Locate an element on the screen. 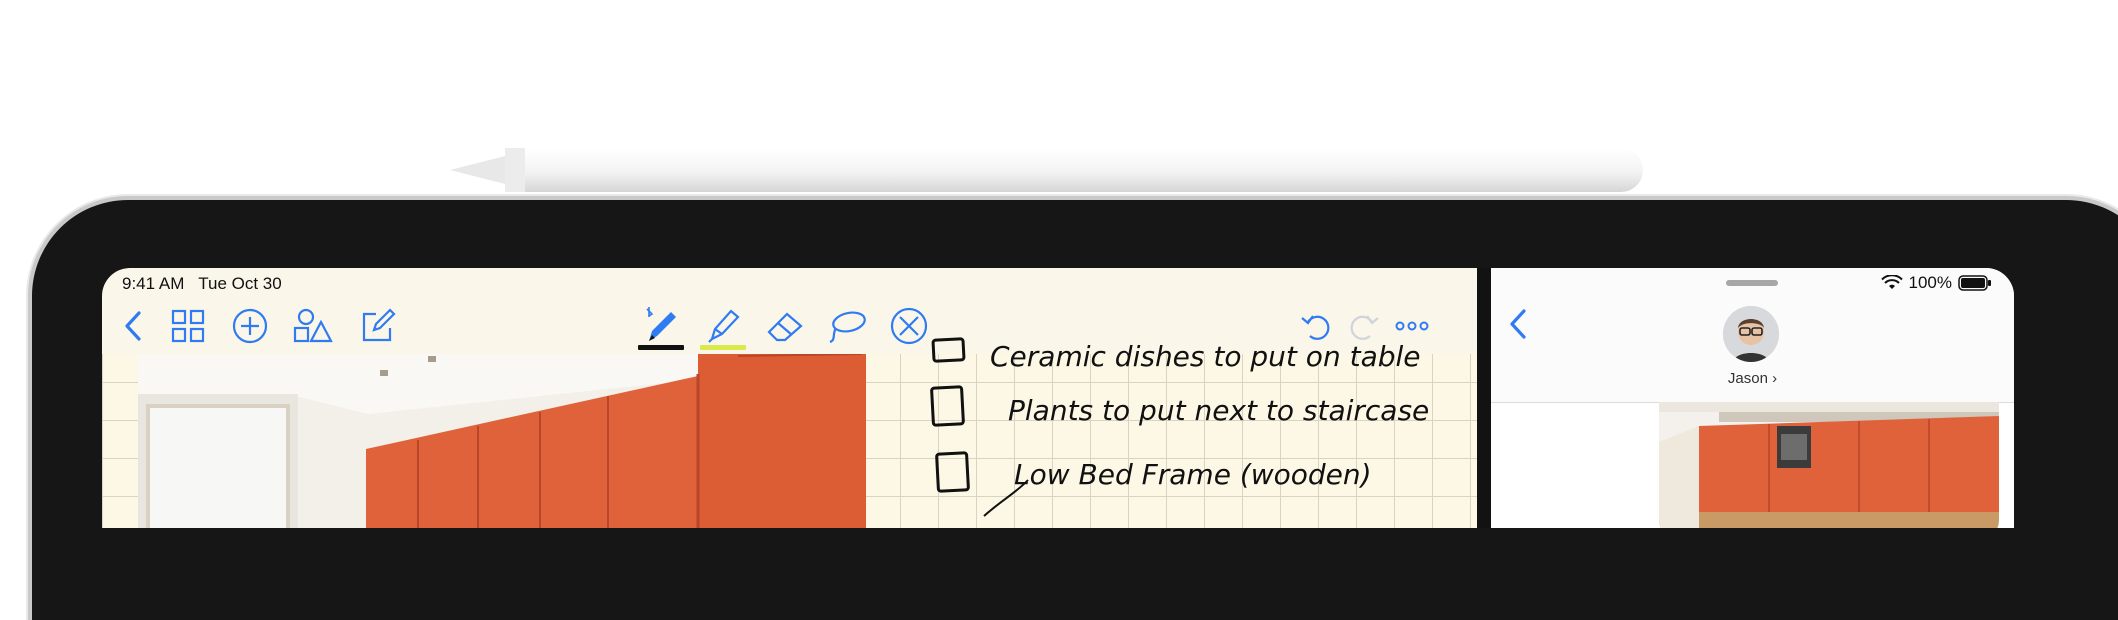 Image resolution: width=2118 pixels, height=620 pixels. eraser-icon is located at coordinates (785, 327).